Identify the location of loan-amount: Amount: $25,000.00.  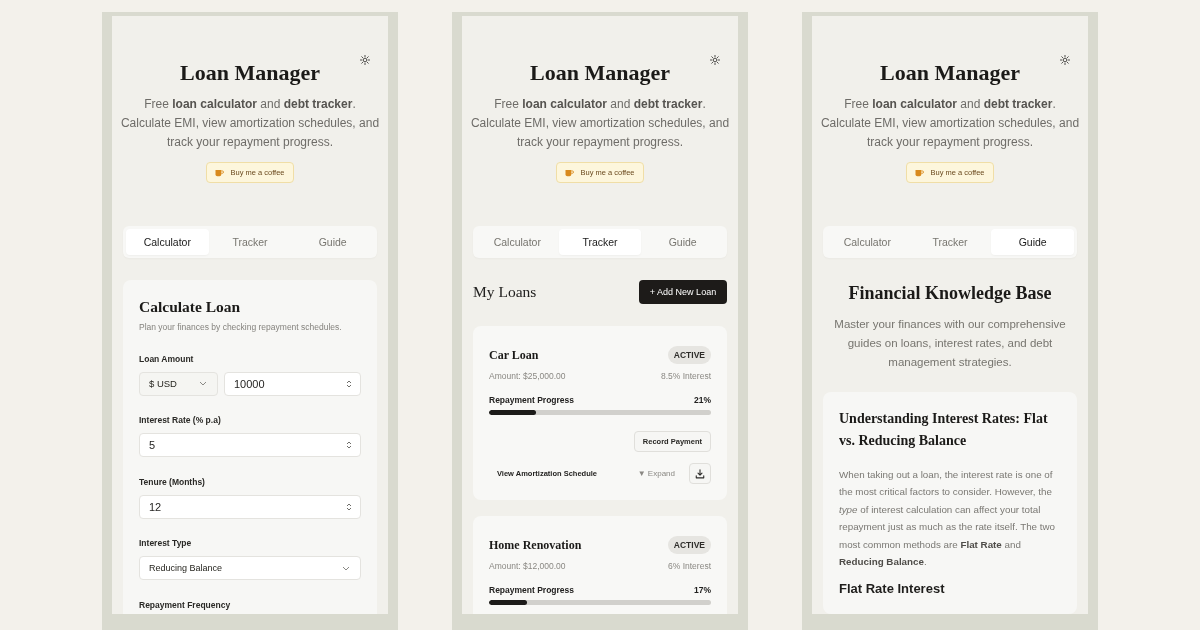
(527, 376).